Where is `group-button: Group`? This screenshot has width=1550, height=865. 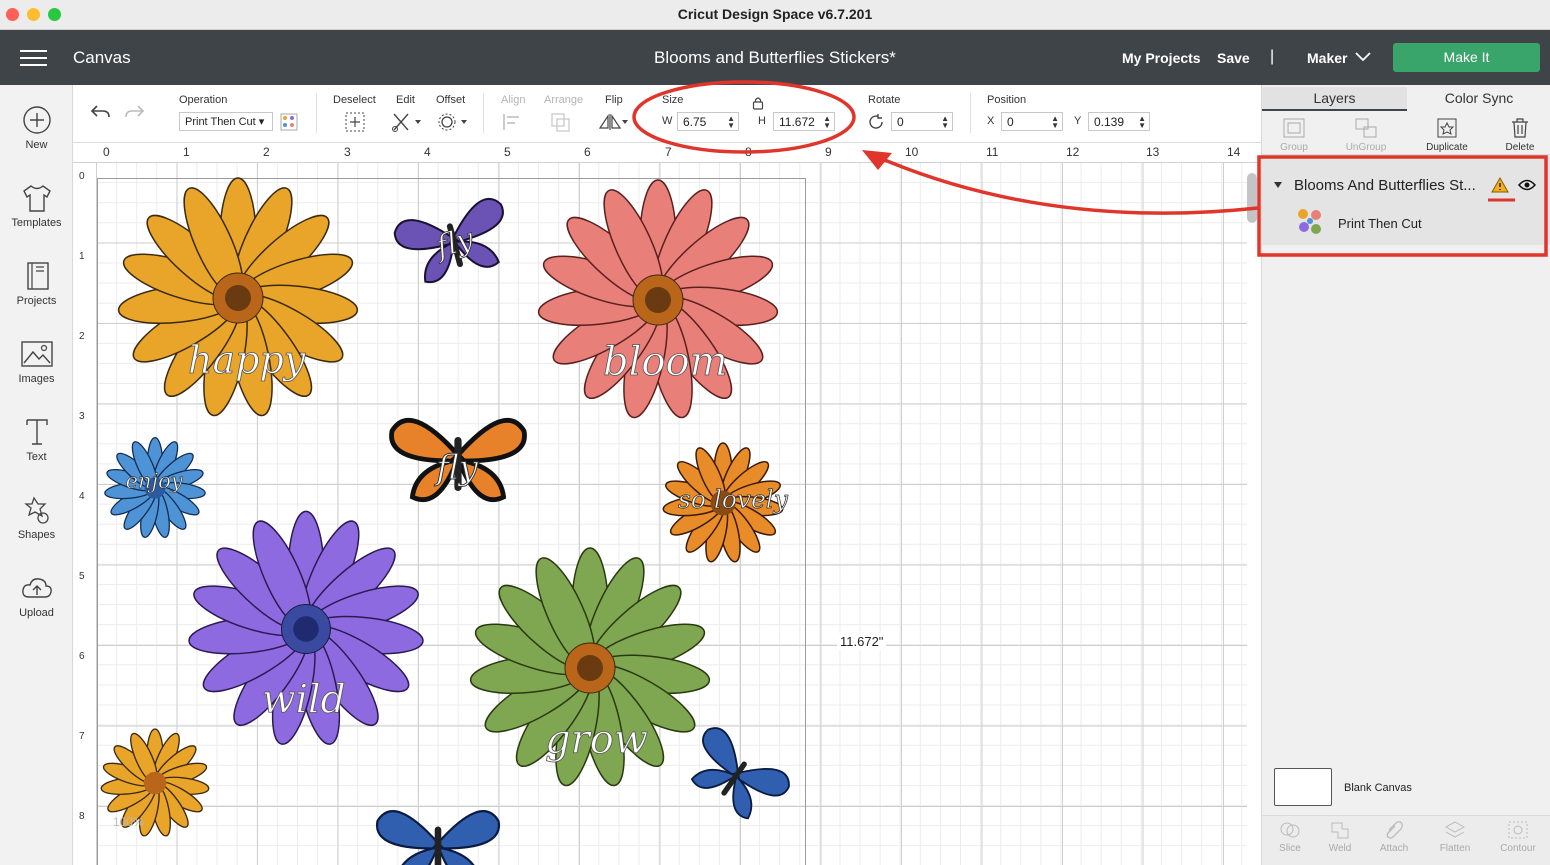
group-button: Group is located at coordinates (1294, 135).